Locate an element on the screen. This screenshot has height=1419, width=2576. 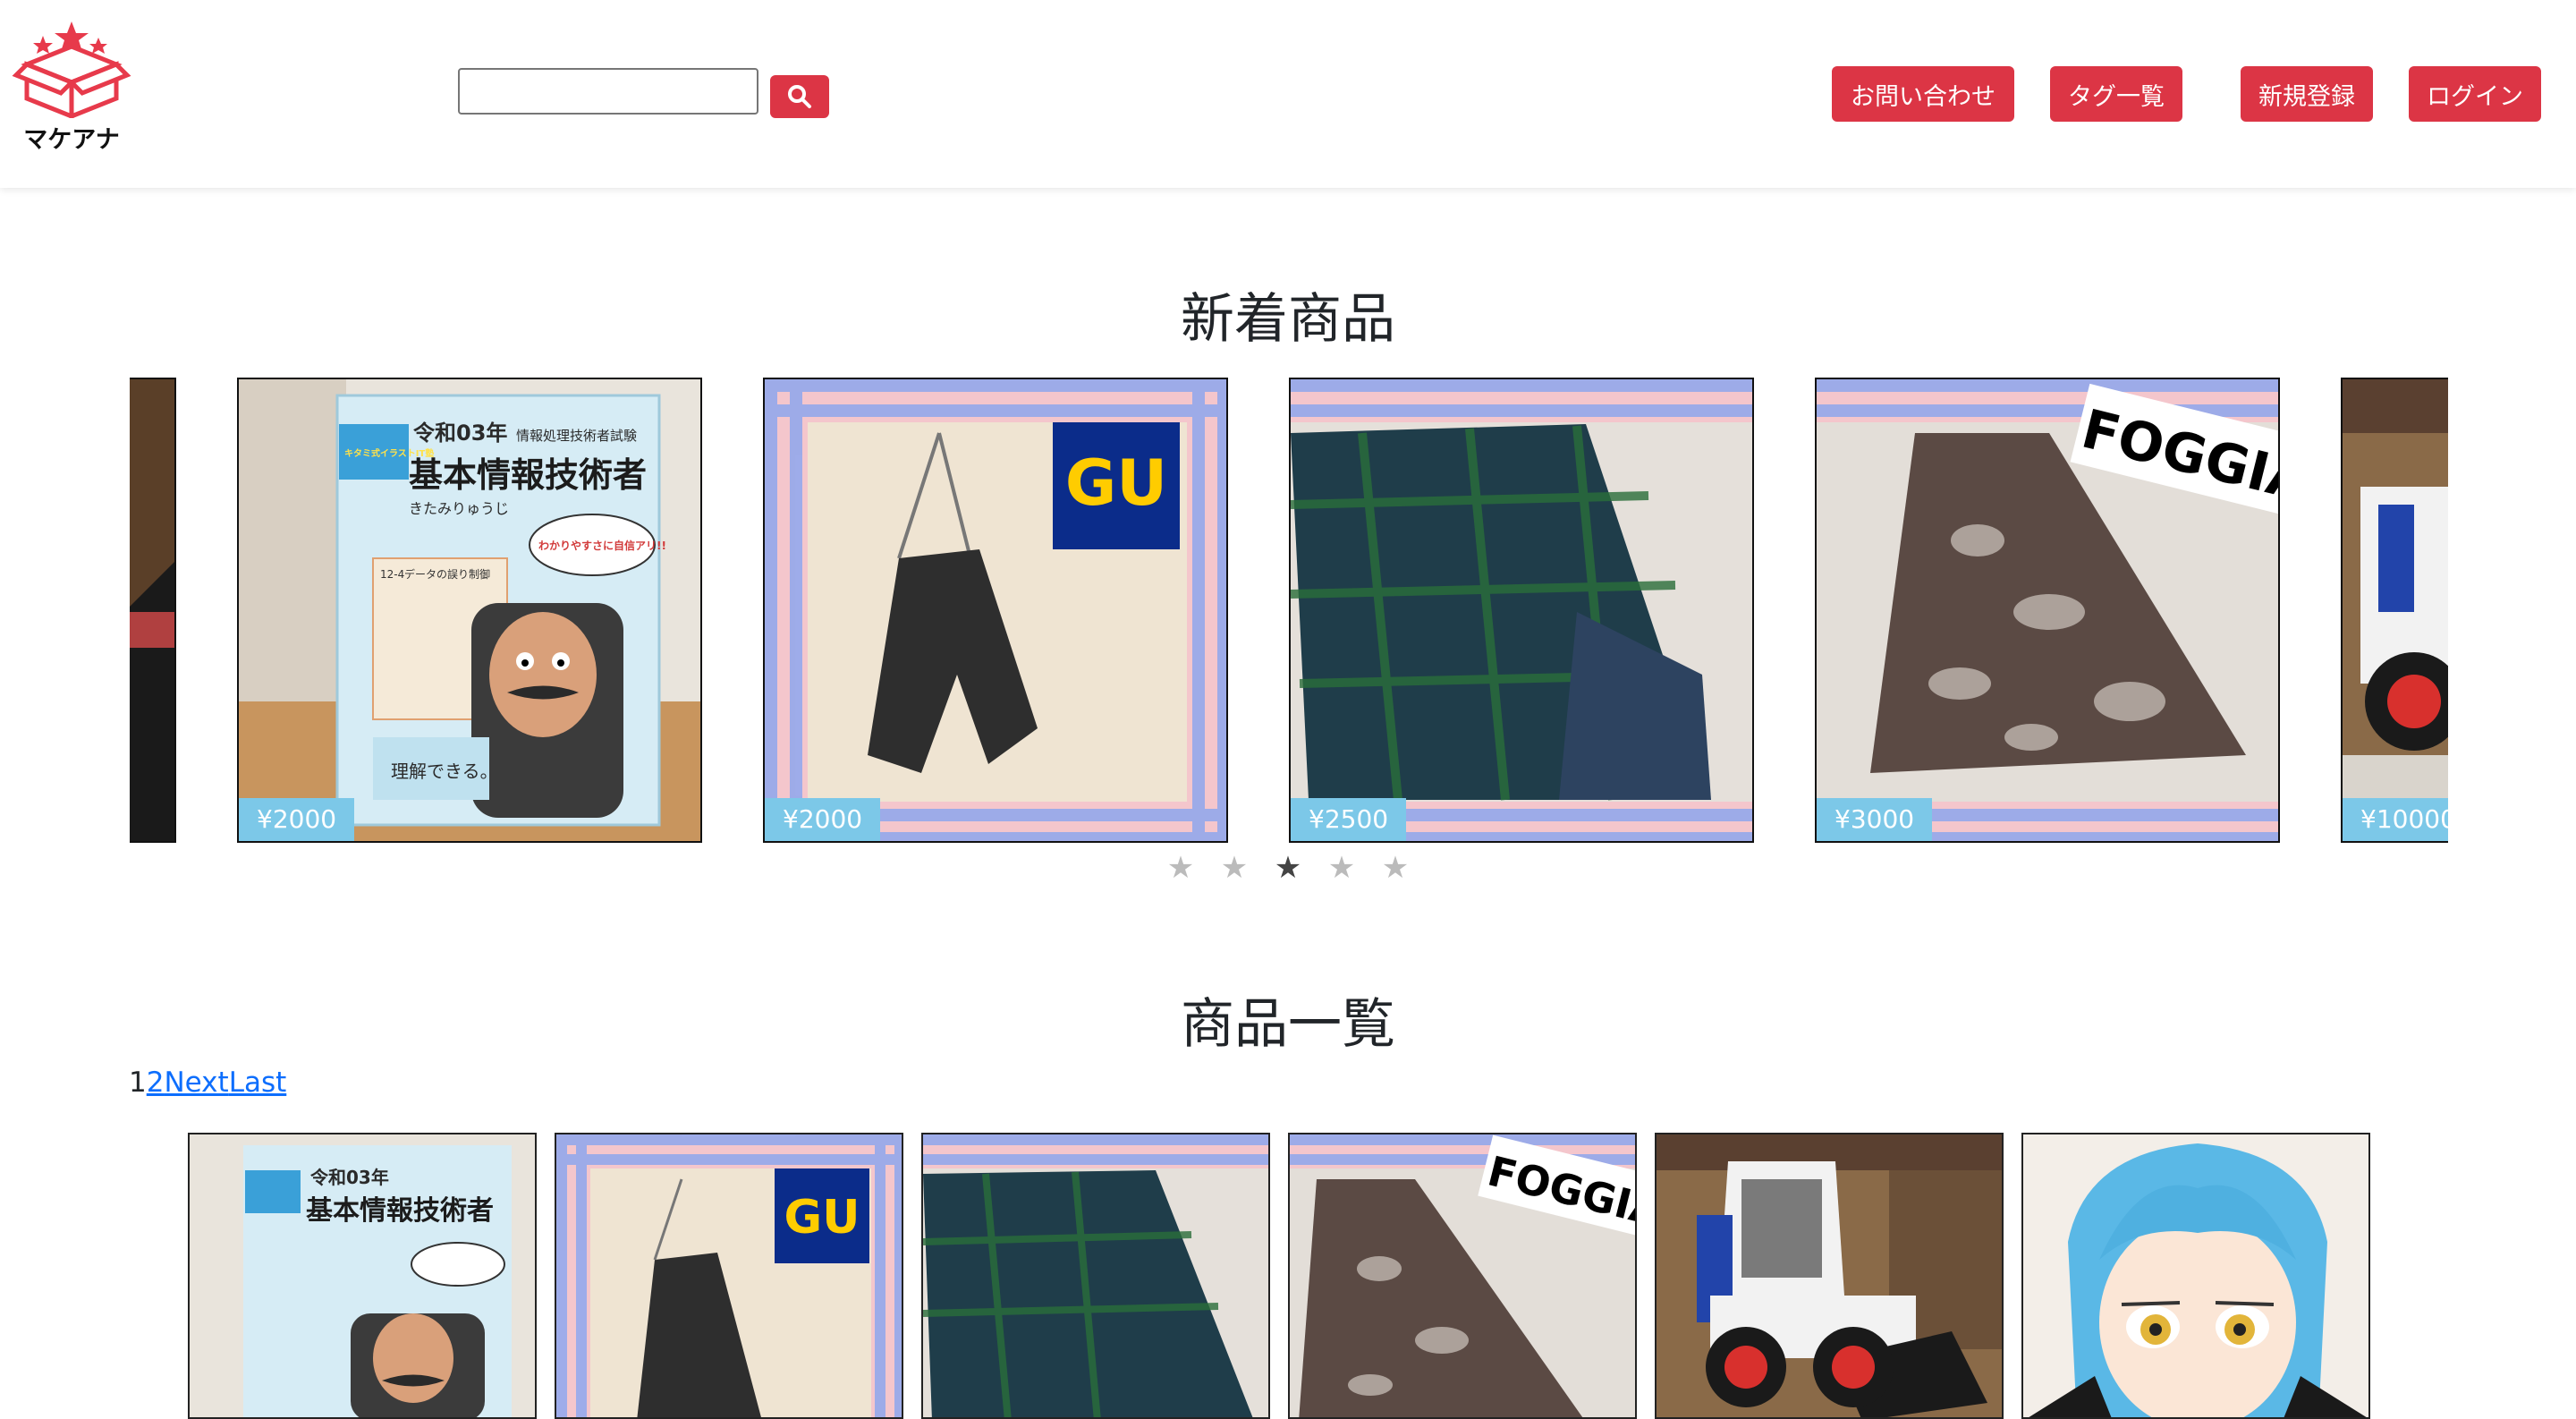
tags-button: タグ一覧 is located at coordinates (2116, 94).